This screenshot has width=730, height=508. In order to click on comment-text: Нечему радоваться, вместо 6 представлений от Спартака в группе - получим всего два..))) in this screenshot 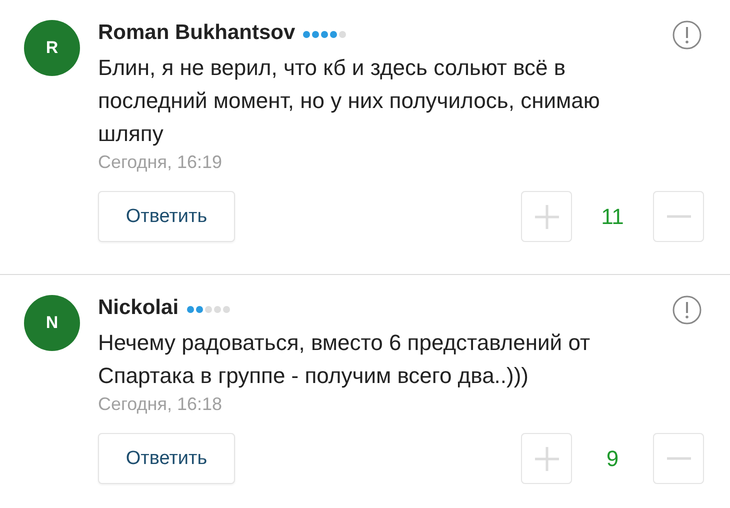, I will do `click(345, 359)`.